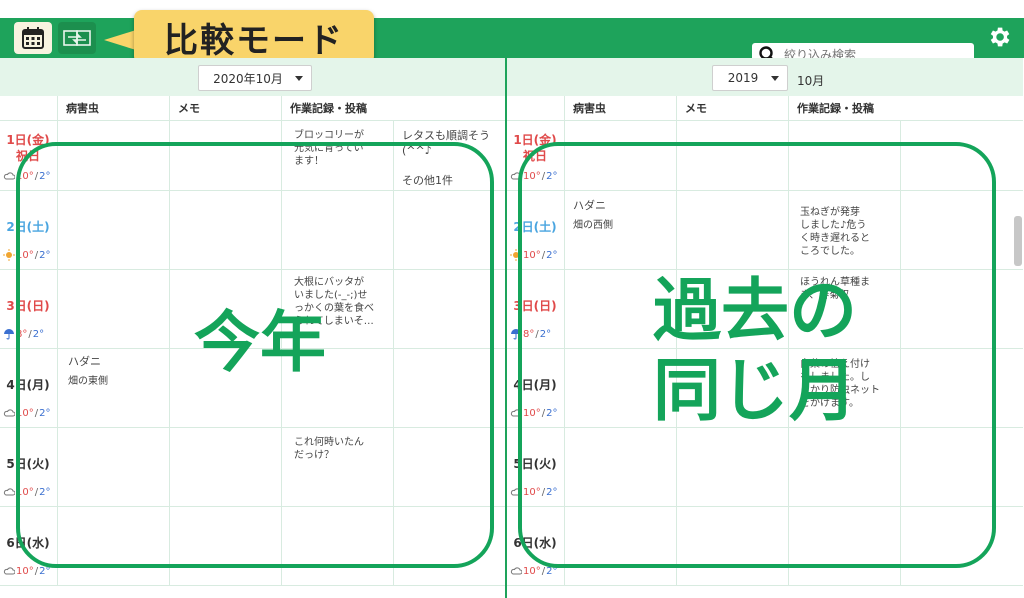 The image size is (1024, 598). I want to click on past-month-overlay-label-line2: 同じ月, so click(754, 391).